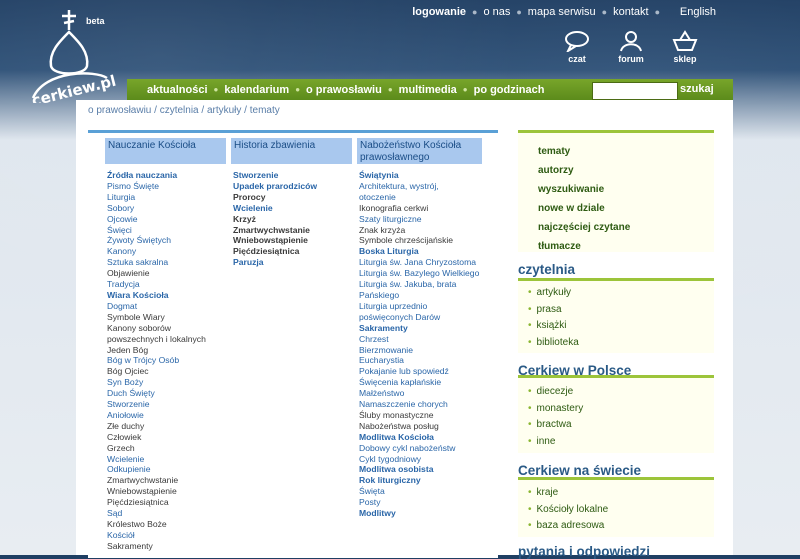 The width and height of the screenshot is (800, 559). I want to click on sidebar-list-item: • książki, so click(616, 326).